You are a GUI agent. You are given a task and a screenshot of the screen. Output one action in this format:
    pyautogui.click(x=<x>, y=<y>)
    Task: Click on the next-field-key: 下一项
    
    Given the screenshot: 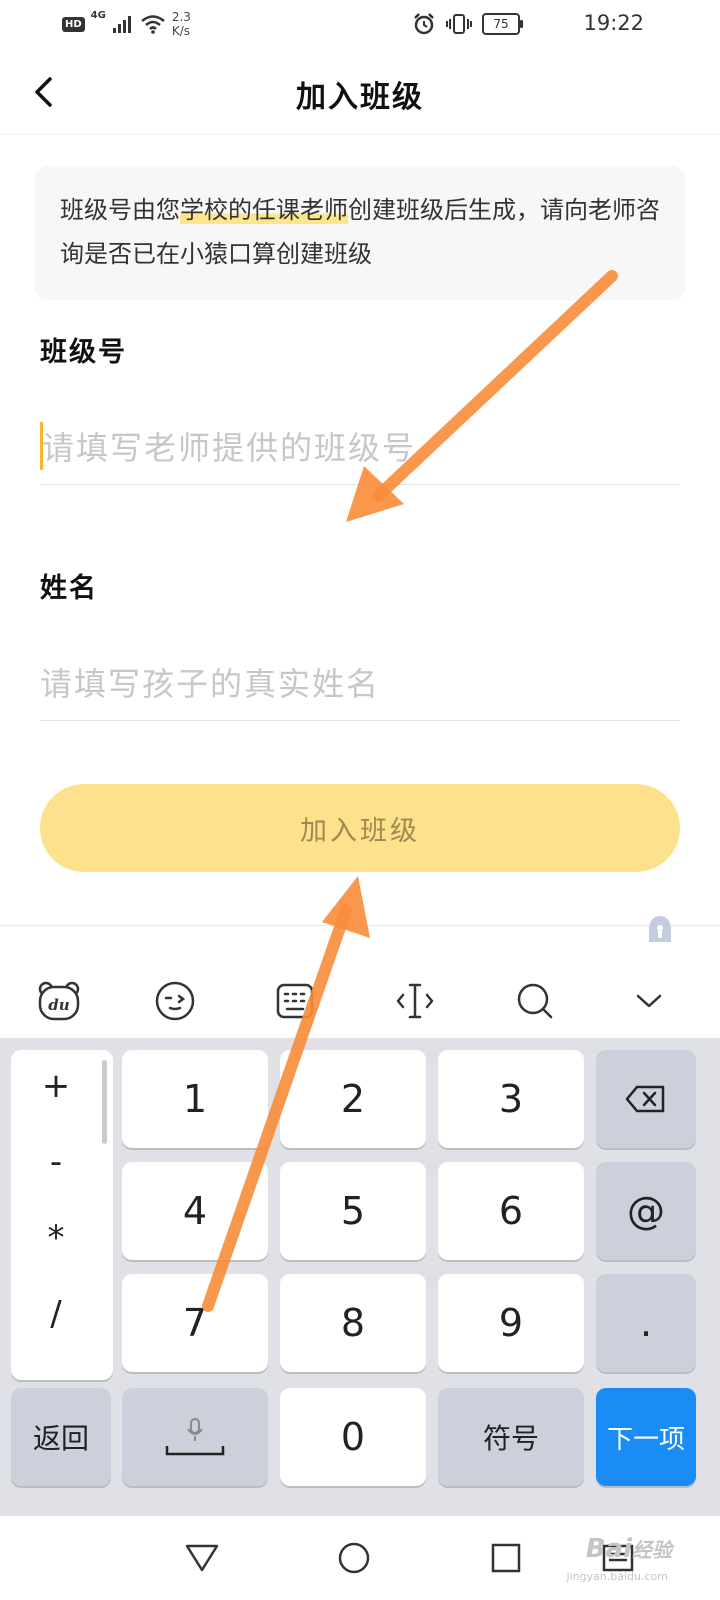 What is the action you would take?
    pyautogui.click(x=646, y=1437)
    